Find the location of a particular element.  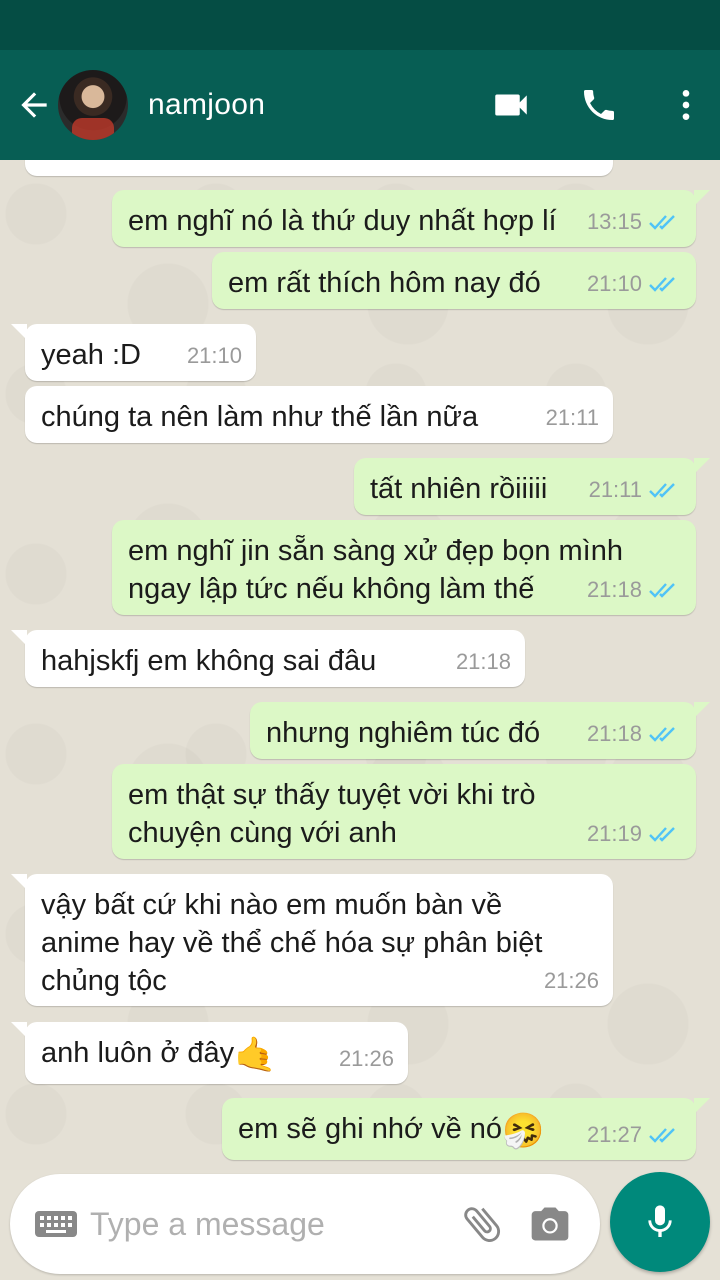

message-outgoing: em nghĩ nó là thứ duy nhất hợp lí 13:15 is located at coordinates (411, 218).